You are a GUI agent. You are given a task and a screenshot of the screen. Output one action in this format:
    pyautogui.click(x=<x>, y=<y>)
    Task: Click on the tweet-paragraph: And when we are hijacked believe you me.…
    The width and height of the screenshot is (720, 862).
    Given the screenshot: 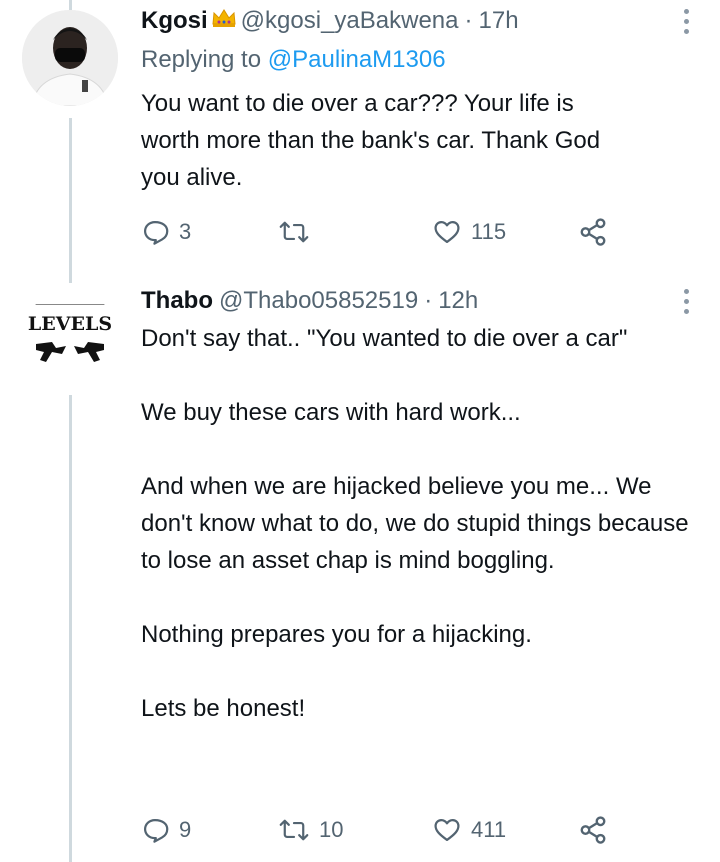 What is the action you would take?
    pyautogui.click(x=415, y=523)
    